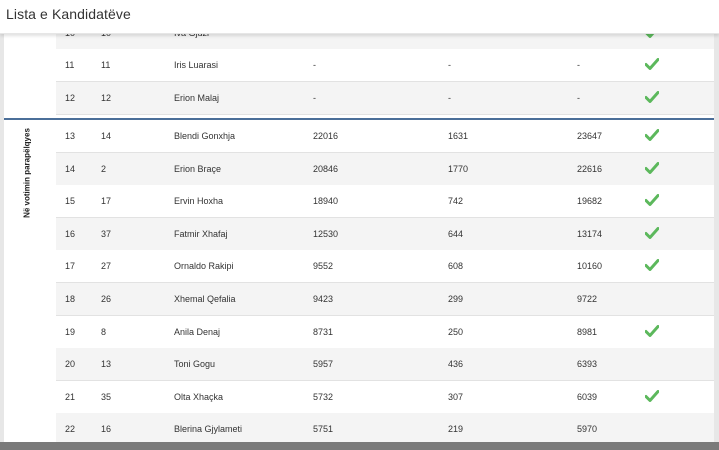 The image size is (719, 450). I want to click on rank-cell: 15, so click(70, 201).